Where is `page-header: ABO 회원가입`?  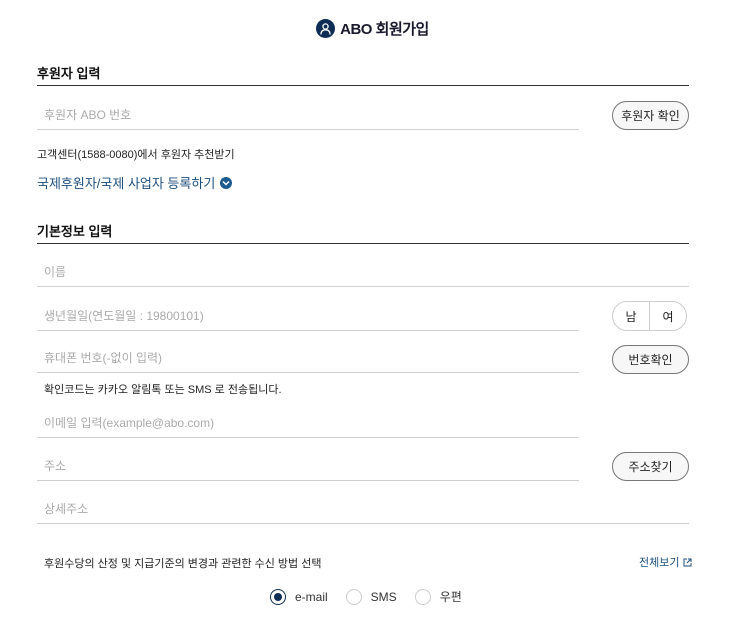 page-header: ABO 회원가입 is located at coordinates (372, 28).